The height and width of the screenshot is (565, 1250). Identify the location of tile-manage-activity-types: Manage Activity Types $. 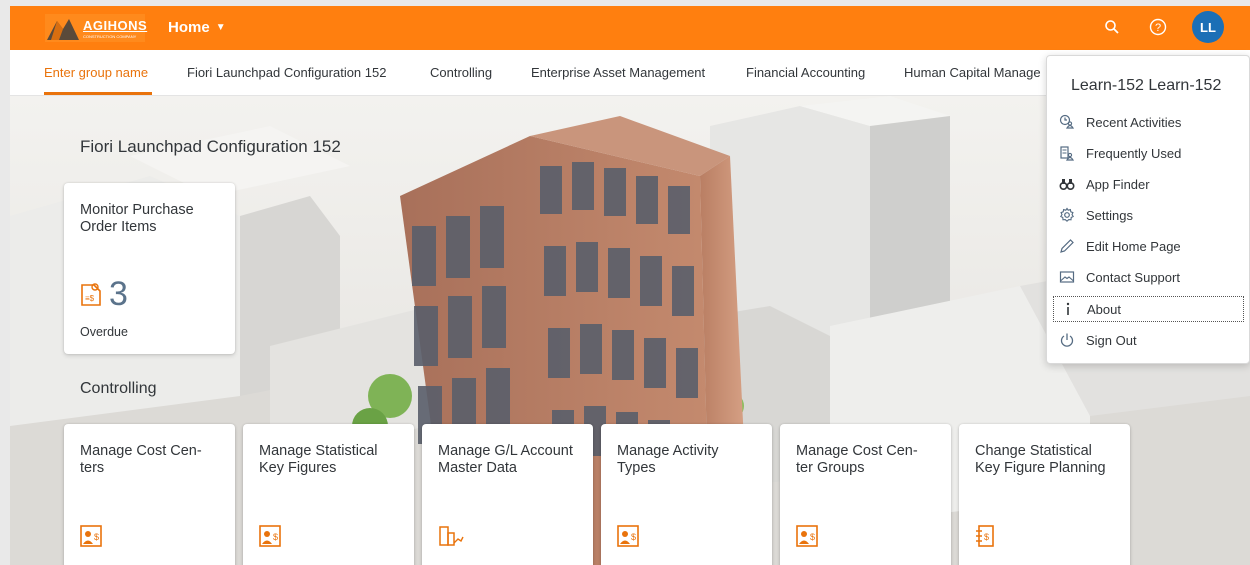
(686, 494).